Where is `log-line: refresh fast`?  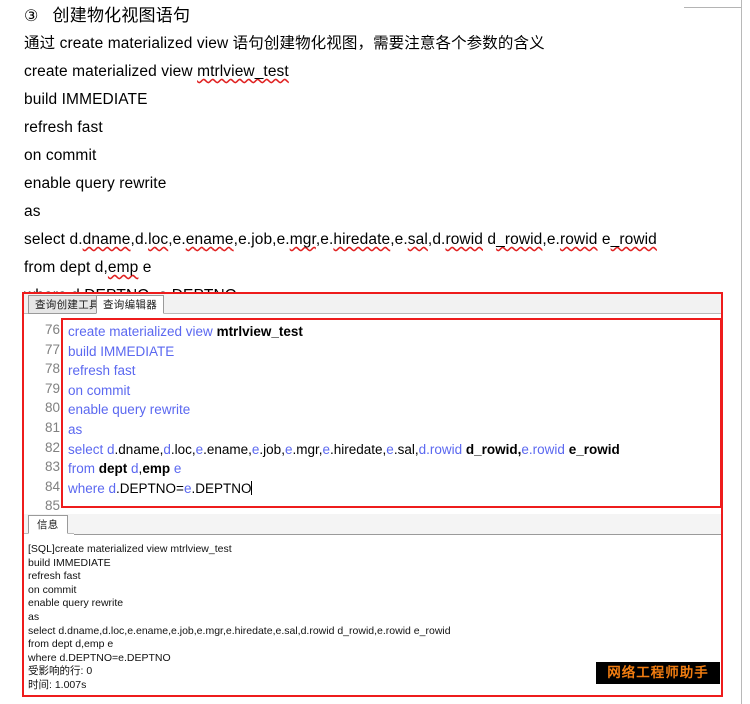 log-line: refresh fast is located at coordinates (54, 576).